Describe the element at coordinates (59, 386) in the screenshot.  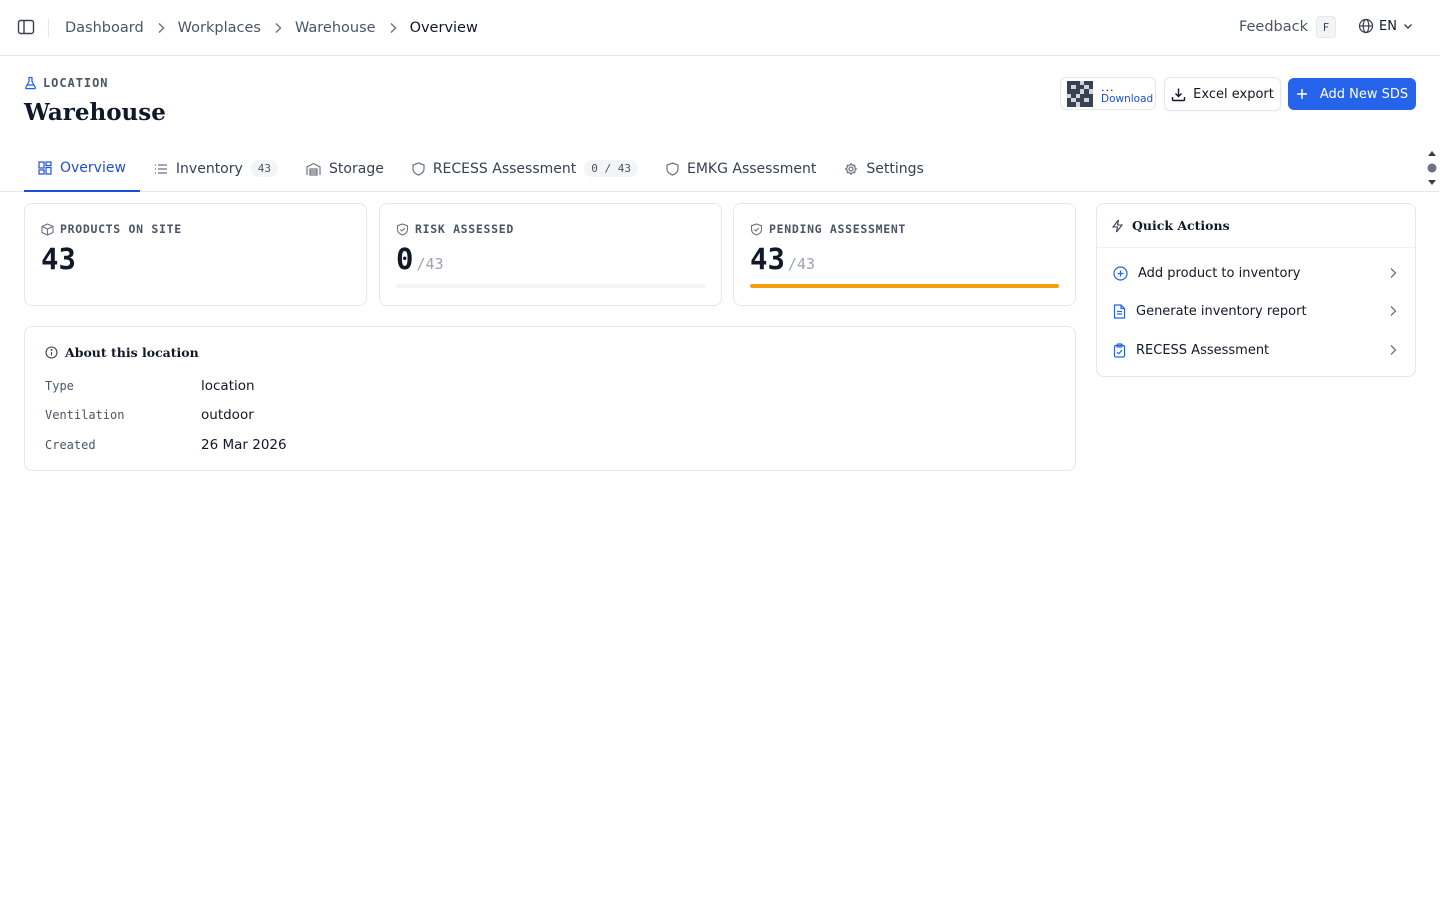
I see `about-key: Type` at that location.